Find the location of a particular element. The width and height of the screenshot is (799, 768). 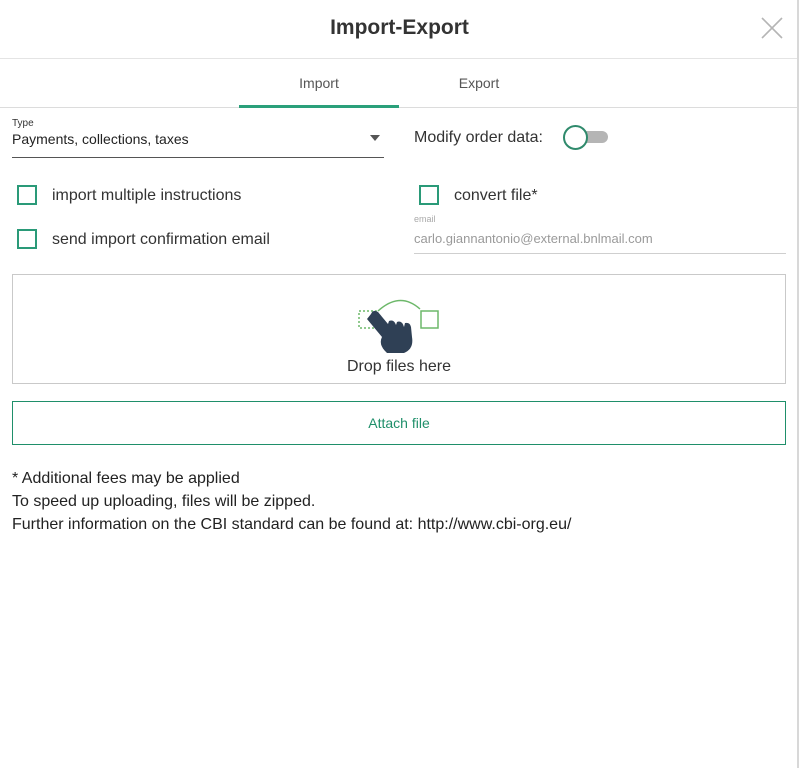

attach-file-button: Attach file is located at coordinates (399, 423).